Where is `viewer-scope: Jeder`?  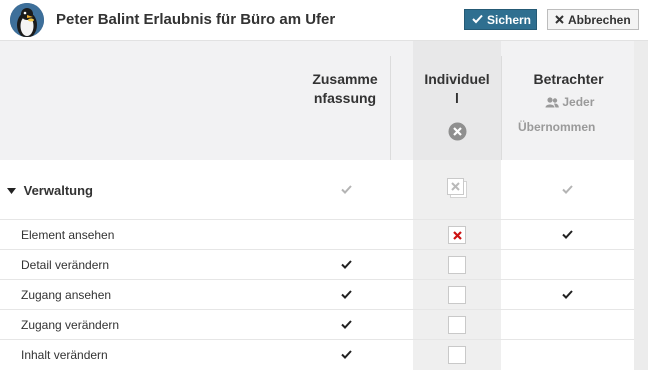
viewer-scope: Jeder is located at coordinates (569, 103).